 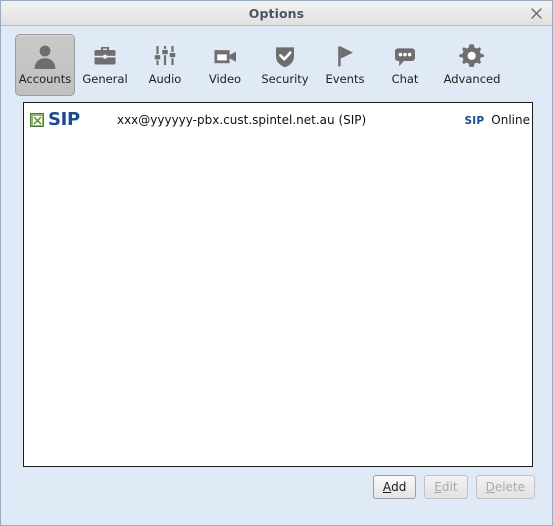 I want to click on titlebar: Options, so click(x=276, y=13).